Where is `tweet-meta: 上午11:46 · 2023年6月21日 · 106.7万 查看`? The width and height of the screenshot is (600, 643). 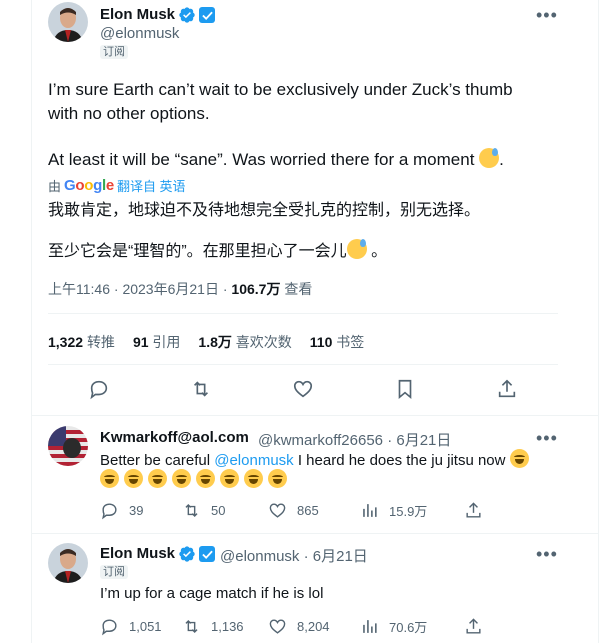
tweet-meta: 上午11:46 · 2023年6月21日 · 106.7万 查看 is located at coordinates (180, 289).